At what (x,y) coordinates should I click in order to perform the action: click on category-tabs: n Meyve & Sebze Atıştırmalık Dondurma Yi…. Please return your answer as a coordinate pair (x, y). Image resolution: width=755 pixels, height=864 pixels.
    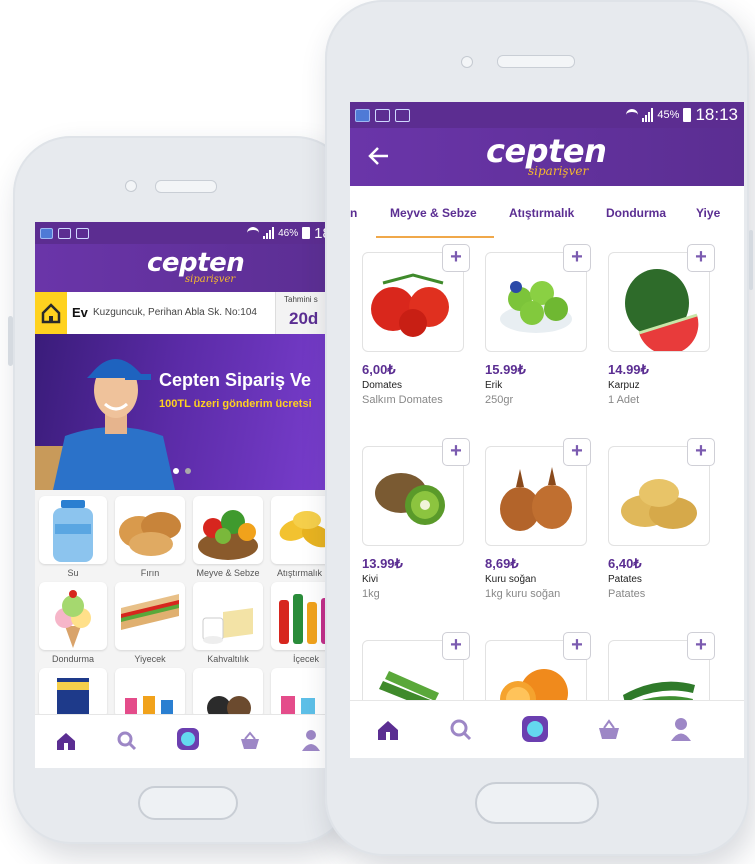
    Looking at the image, I should click on (547, 212).